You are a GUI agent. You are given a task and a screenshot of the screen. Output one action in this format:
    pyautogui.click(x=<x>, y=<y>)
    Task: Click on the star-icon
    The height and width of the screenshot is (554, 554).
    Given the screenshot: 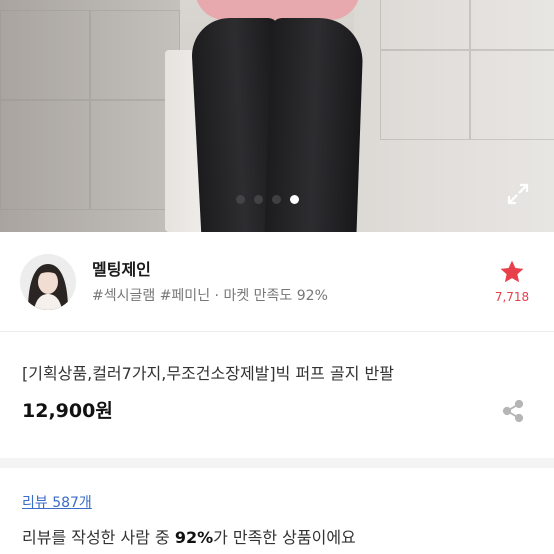 What is the action you would take?
    pyautogui.click(x=512, y=271)
    